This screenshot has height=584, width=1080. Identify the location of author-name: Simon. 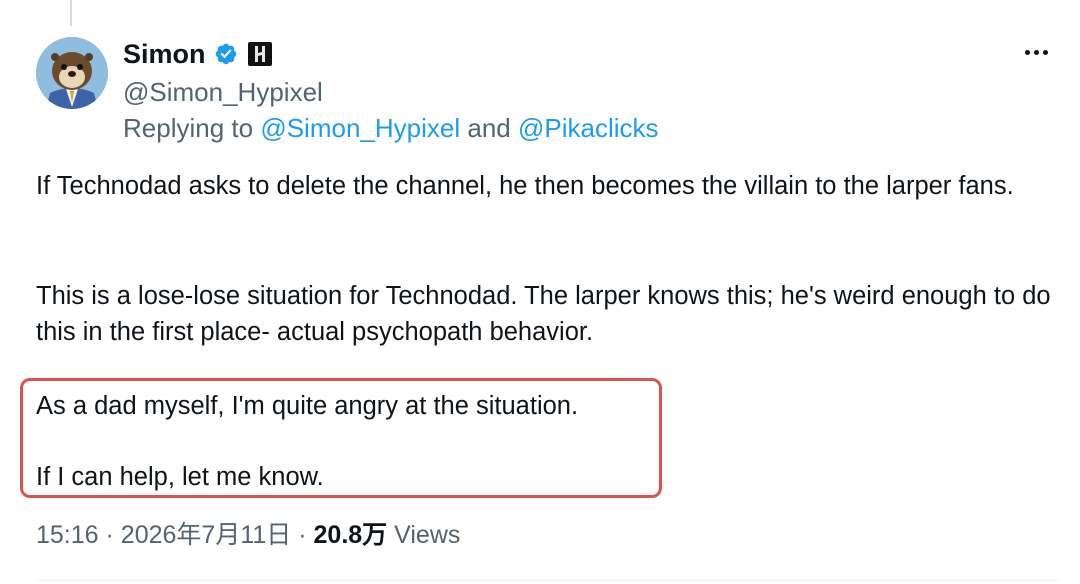
(164, 54).